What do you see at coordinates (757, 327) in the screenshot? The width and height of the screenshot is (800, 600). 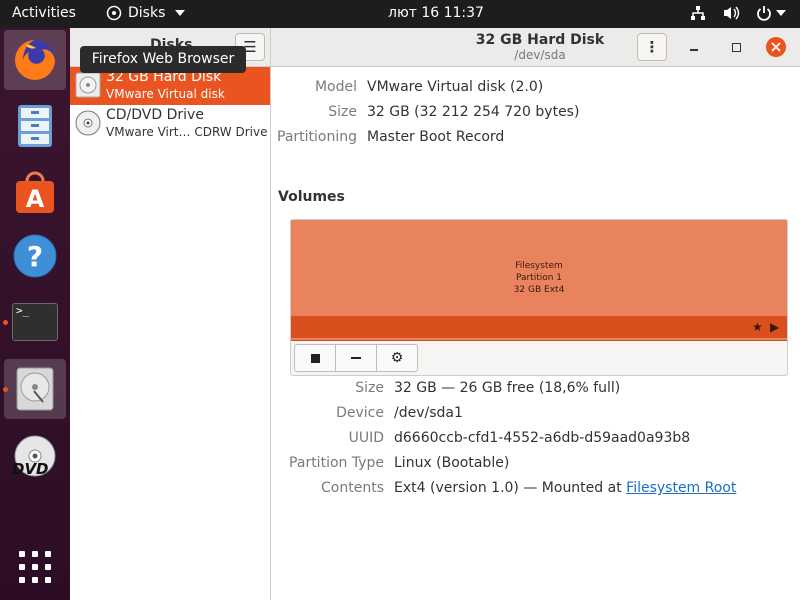 I see `star-icon: ★` at bounding box center [757, 327].